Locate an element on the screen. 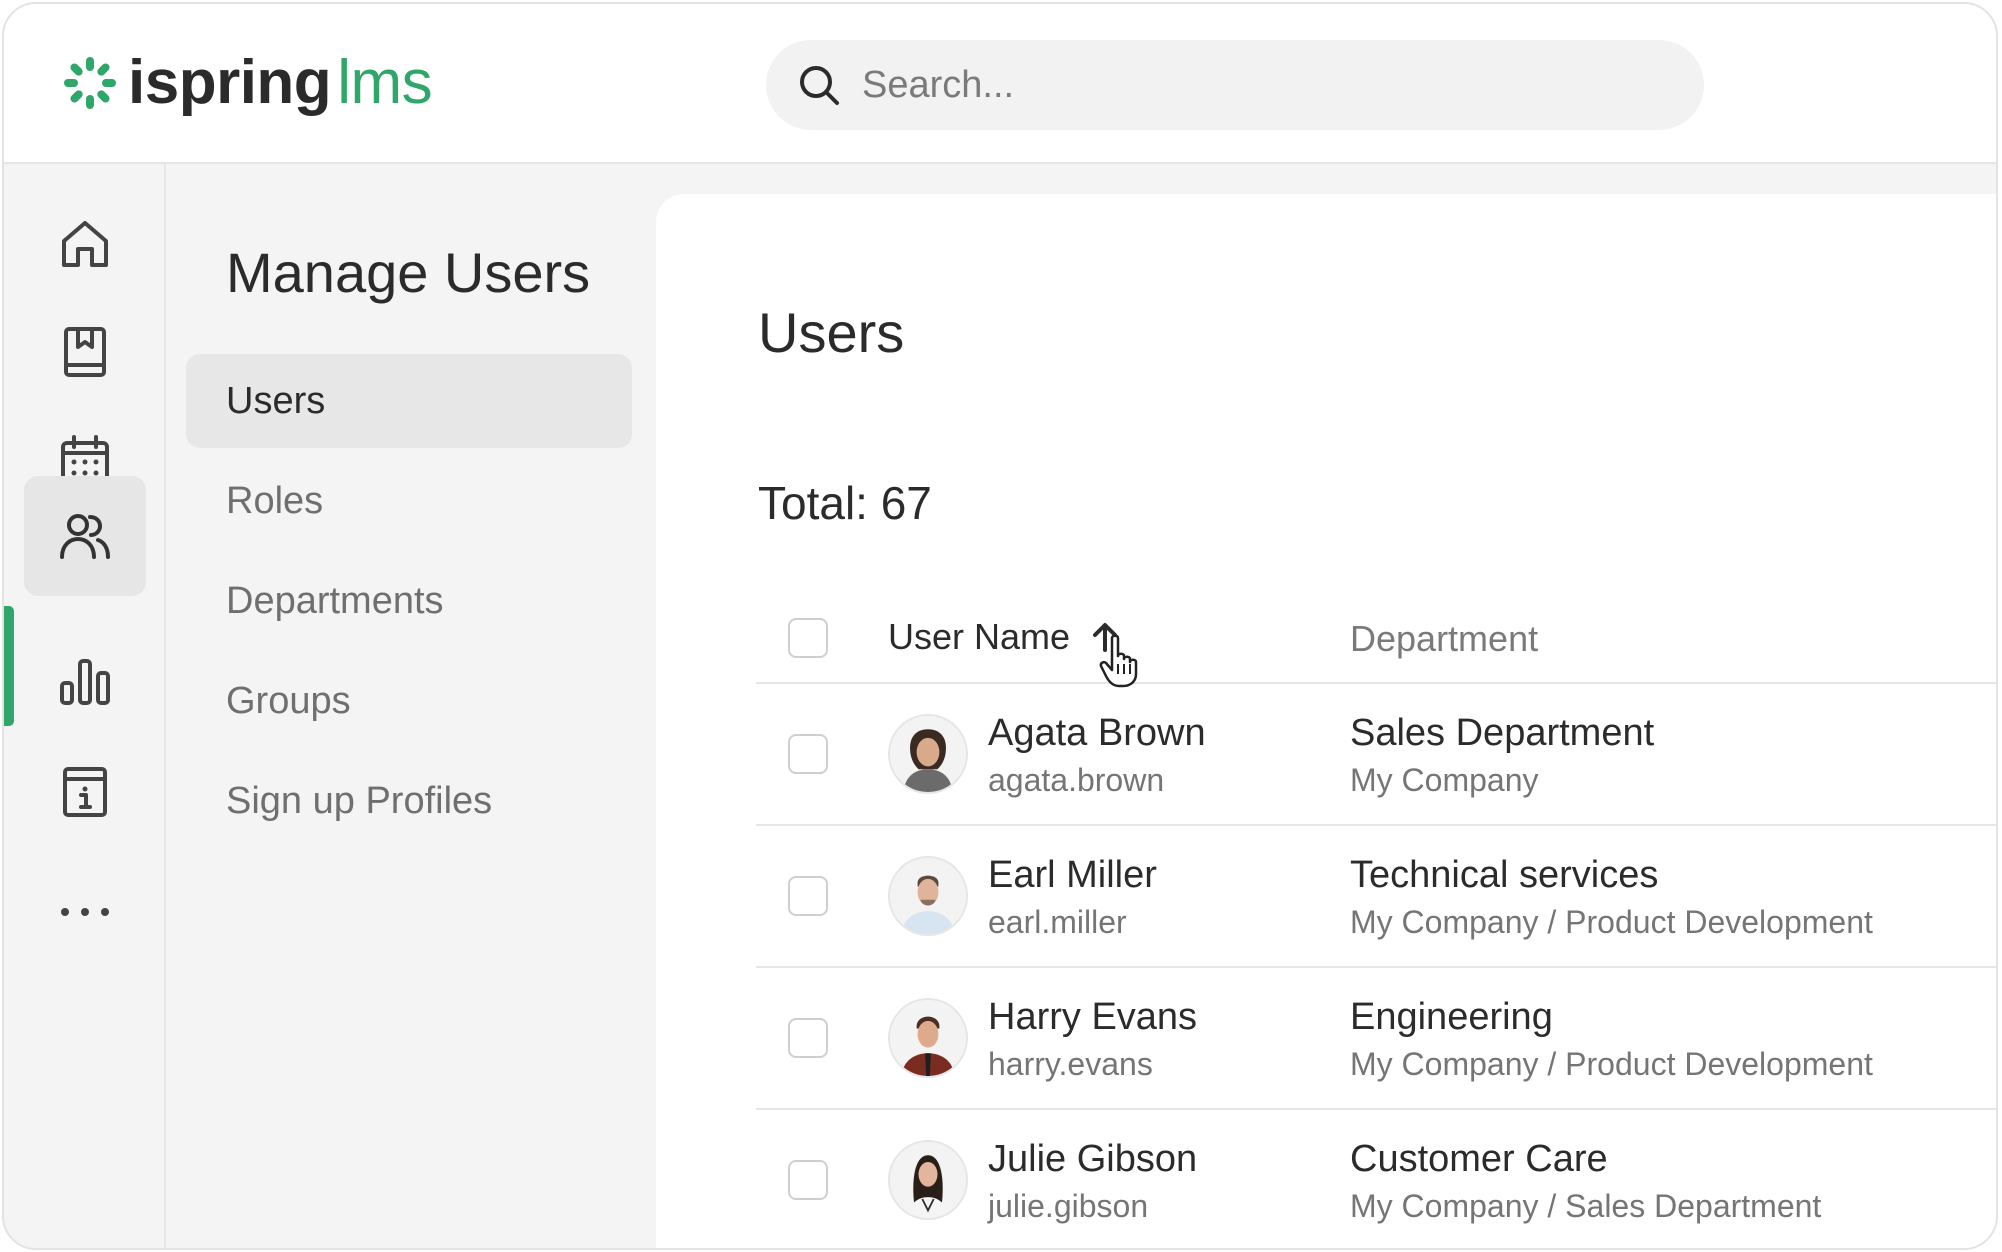  total-count: Total: 67 is located at coordinates (845, 503).